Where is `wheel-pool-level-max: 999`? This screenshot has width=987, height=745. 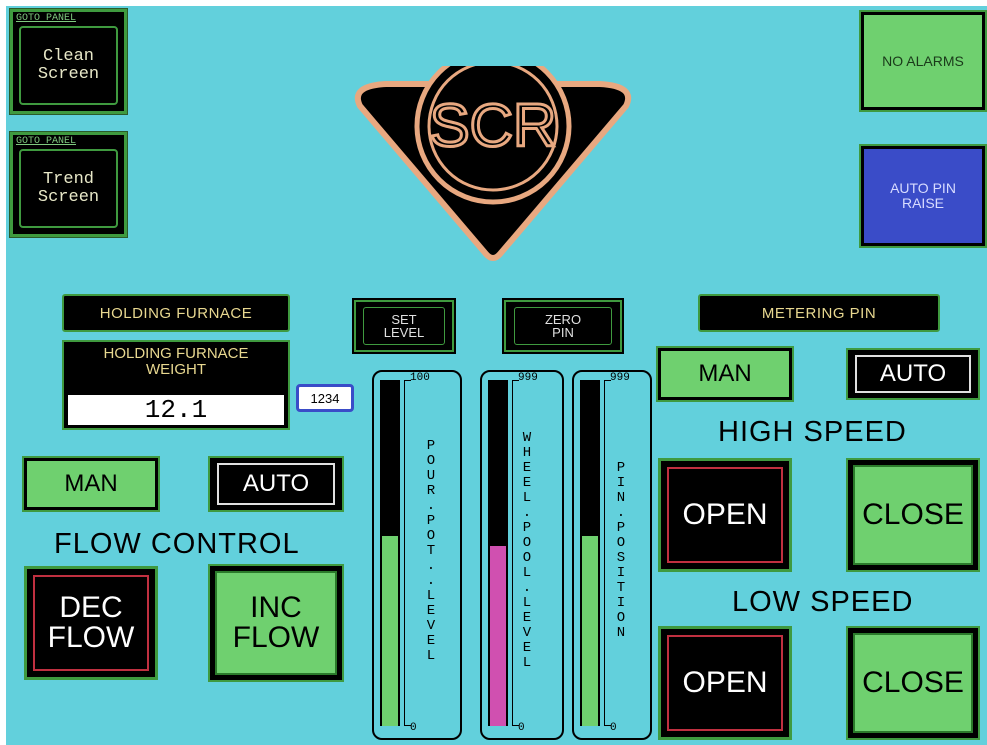
wheel-pool-level-max: 999 is located at coordinates (528, 378).